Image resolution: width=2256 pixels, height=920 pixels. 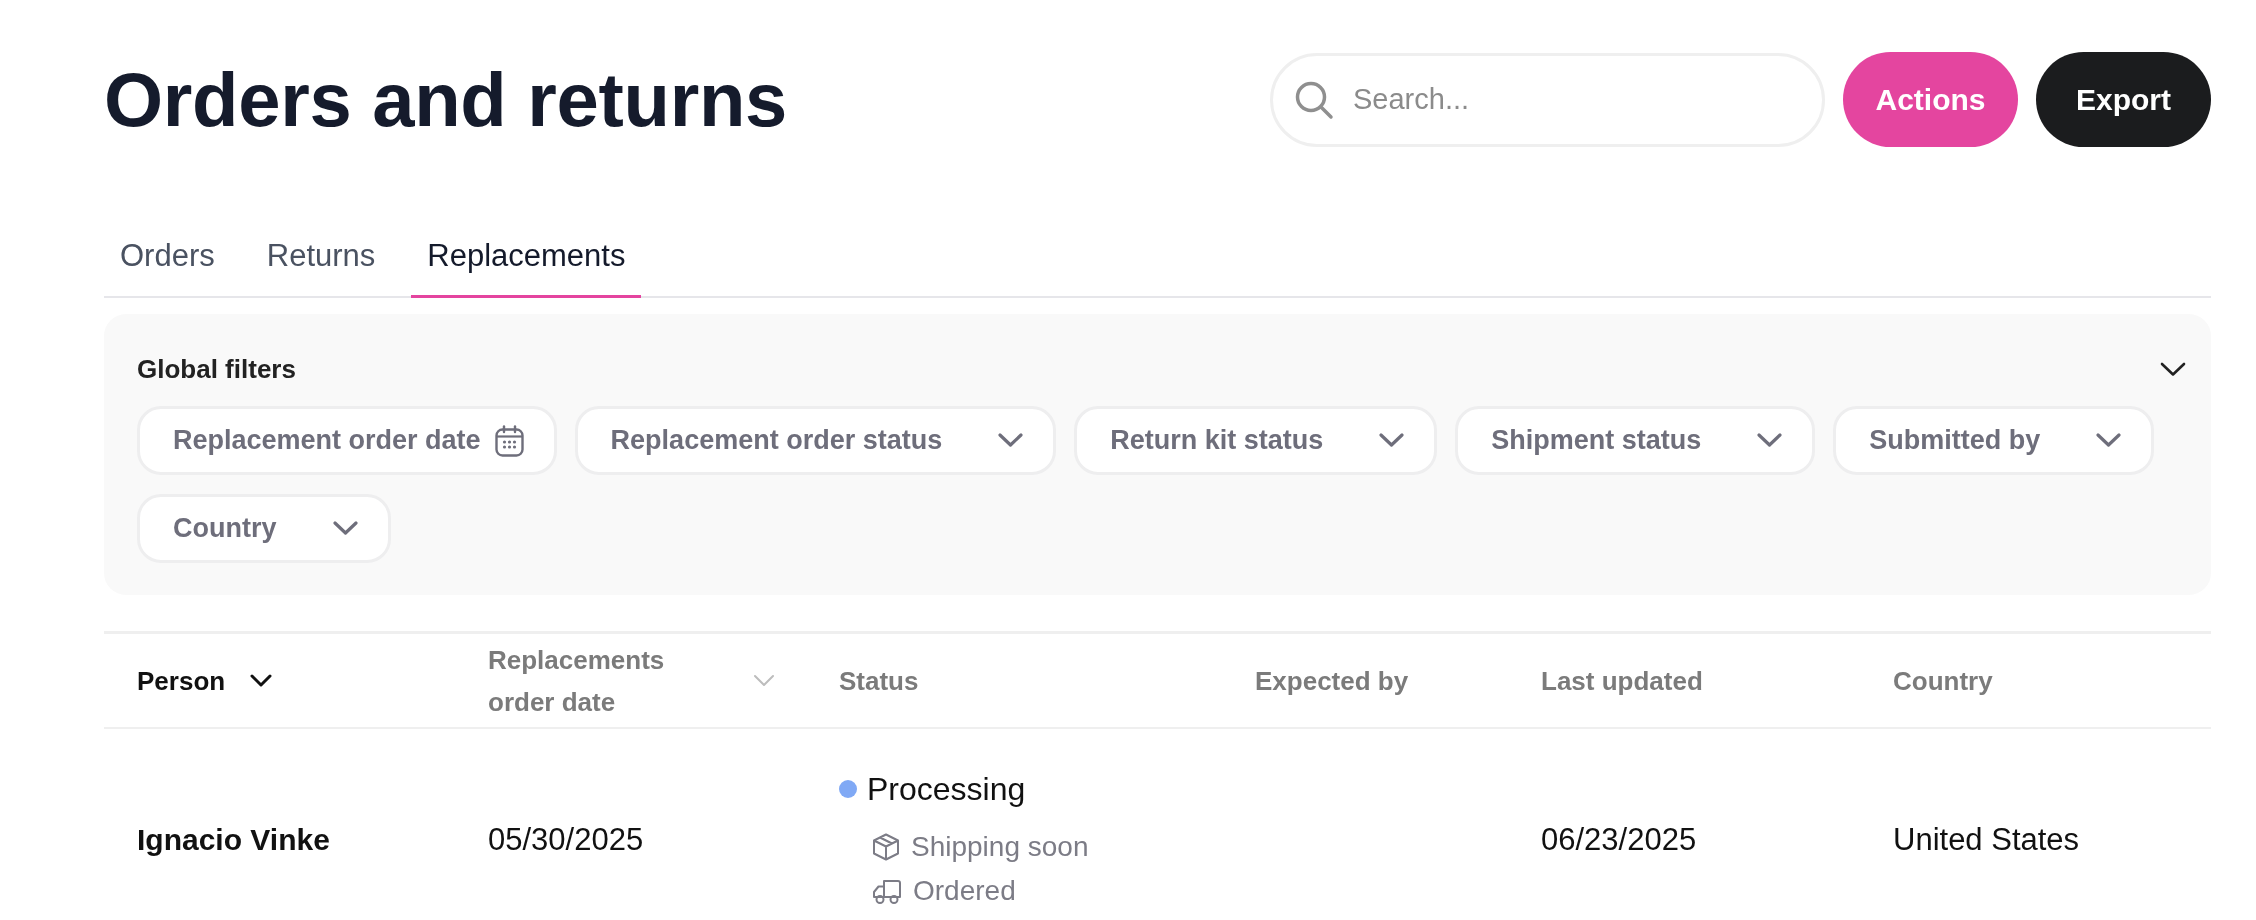 I want to click on filter-dropdown: Return kit status, so click(x=1256, y=440).